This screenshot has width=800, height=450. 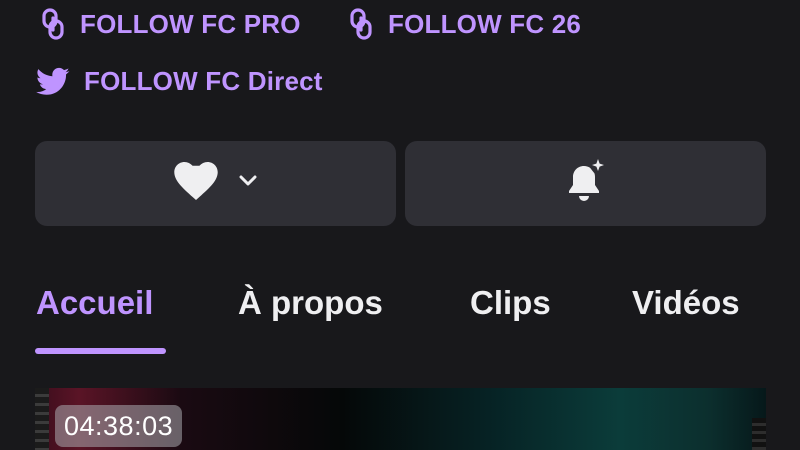 I want to click on video-thumbnail: 04:38:03, so click(x=400, y=419).